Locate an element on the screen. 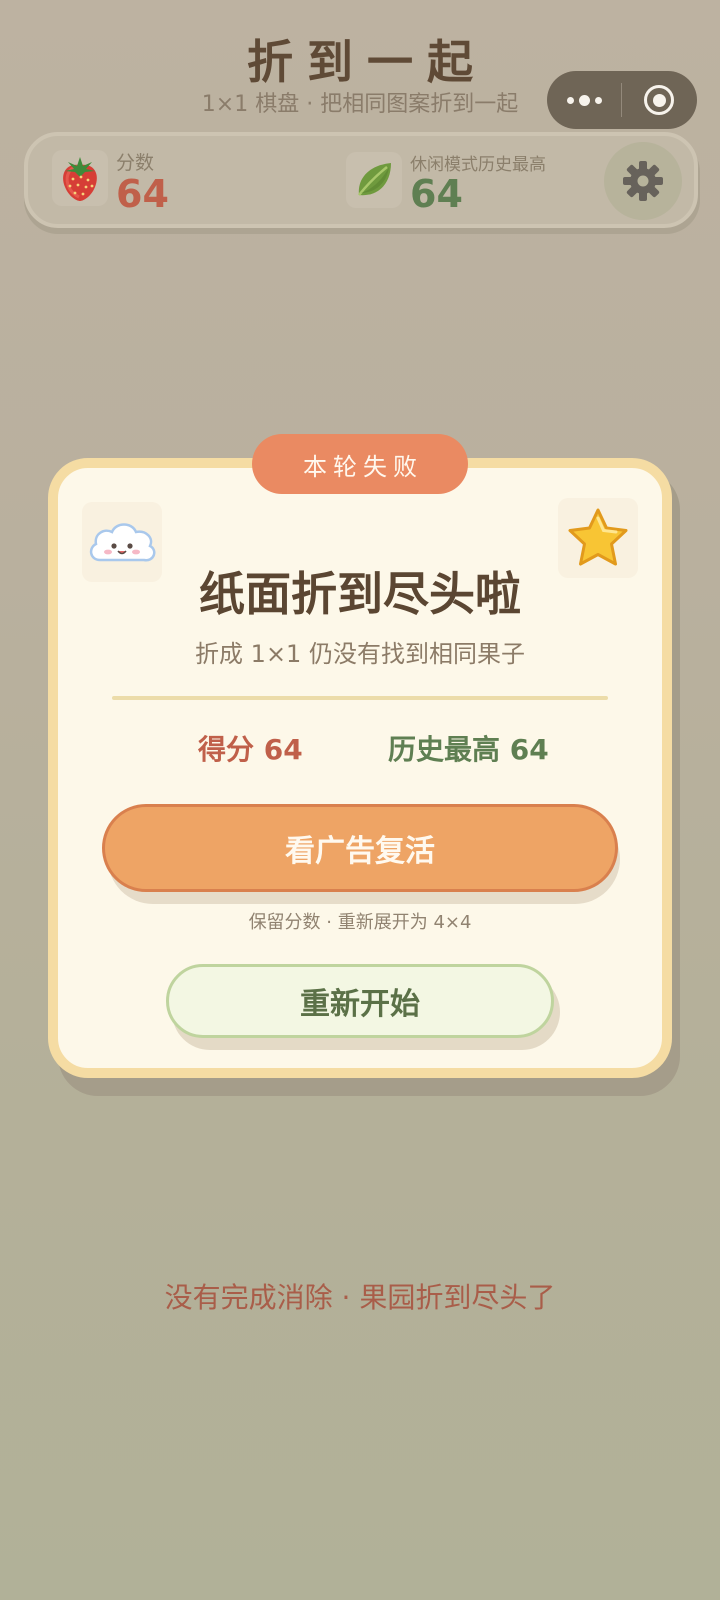 This screenshot has height=1600, width=720. settings-button is located at coordinates (643, 181).